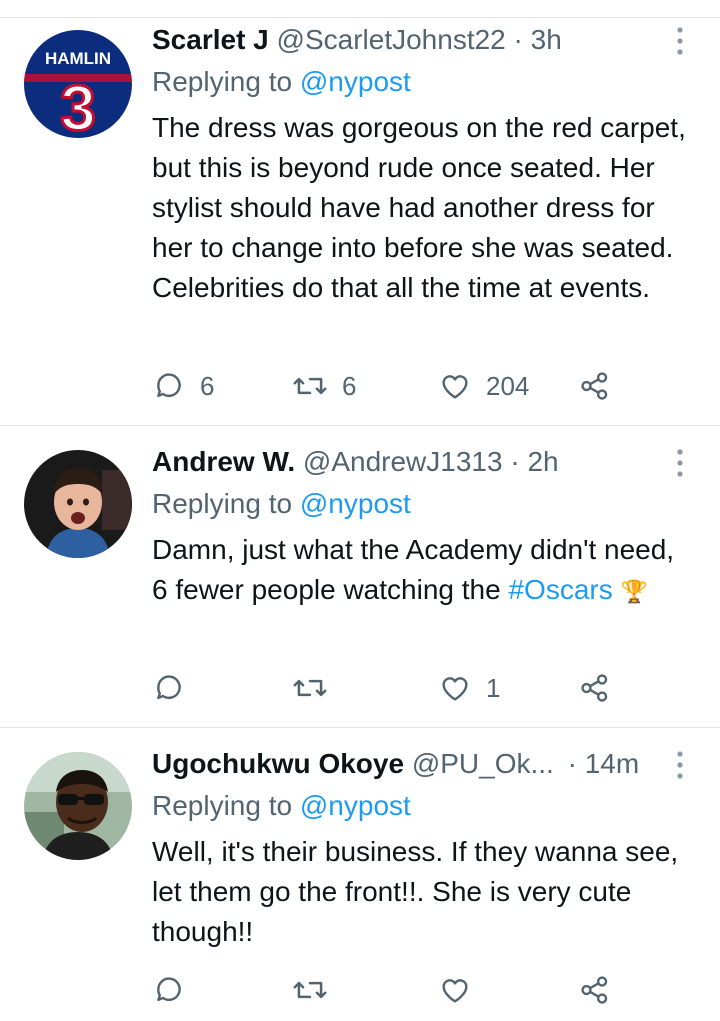  I want to click on jersey-avatar-image: HAMLIN 3, so click(78, 84).